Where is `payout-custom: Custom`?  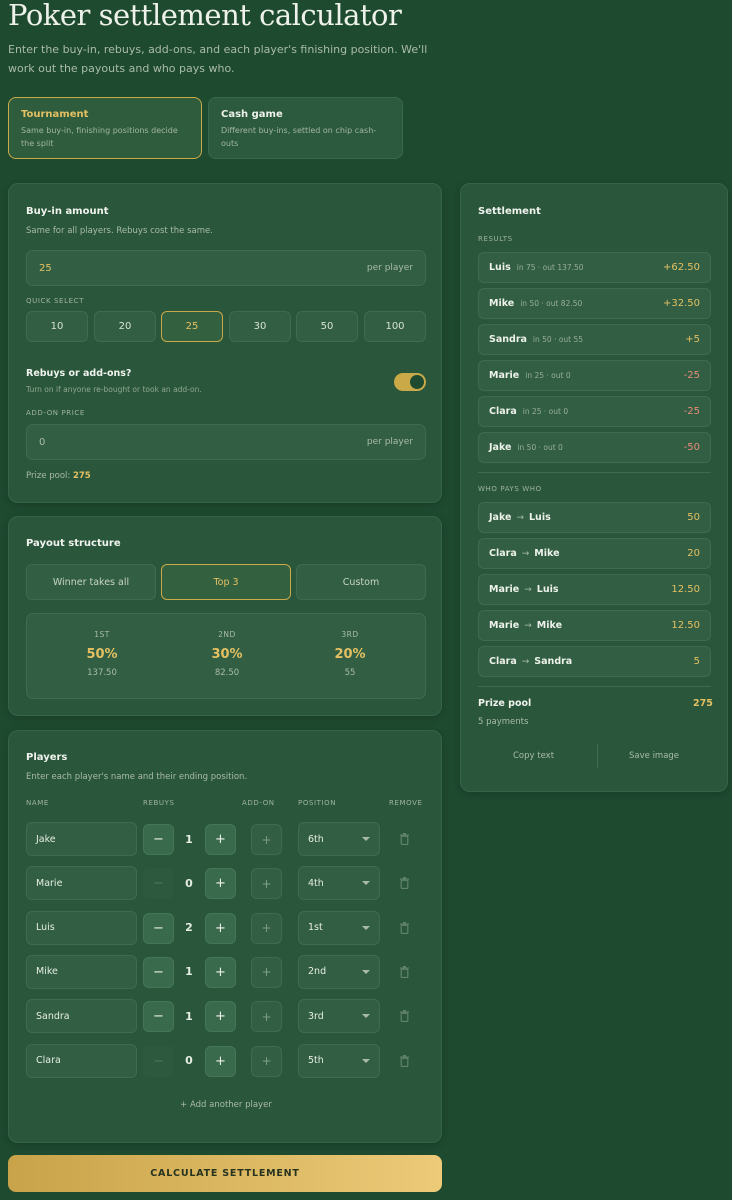
payout-custom: Custom is located at coordinates (361, 582).